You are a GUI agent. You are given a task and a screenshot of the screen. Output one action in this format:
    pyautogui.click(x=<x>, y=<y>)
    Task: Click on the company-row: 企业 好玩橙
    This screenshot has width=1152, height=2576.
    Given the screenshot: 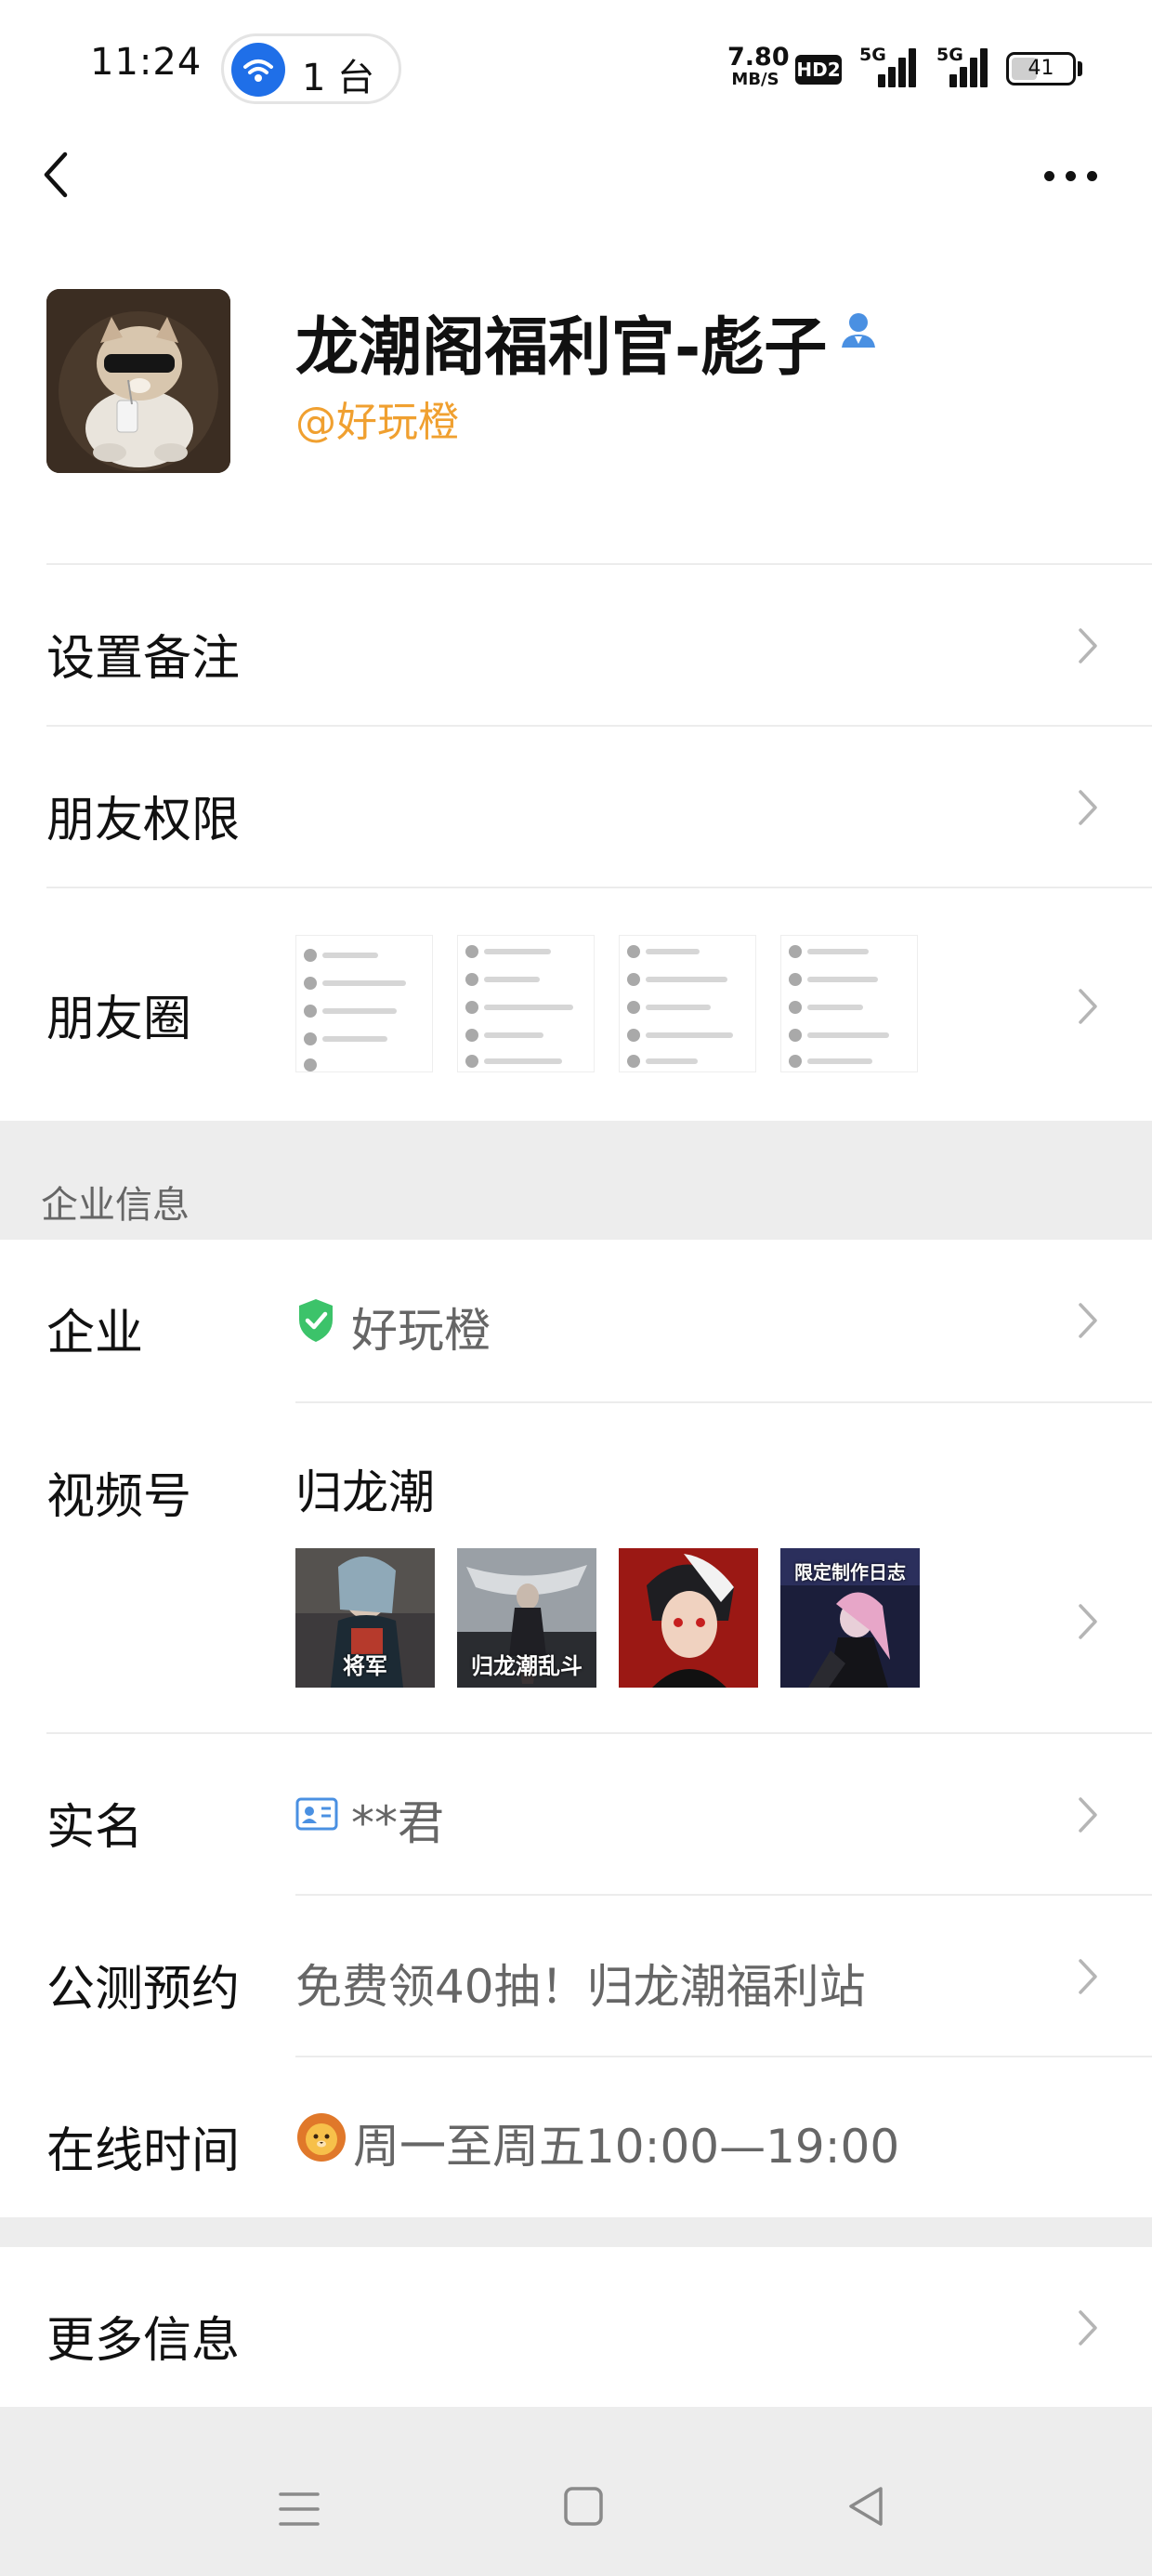 What is the action you would take?
    pyautogui.click(x=576, y=1320)
    